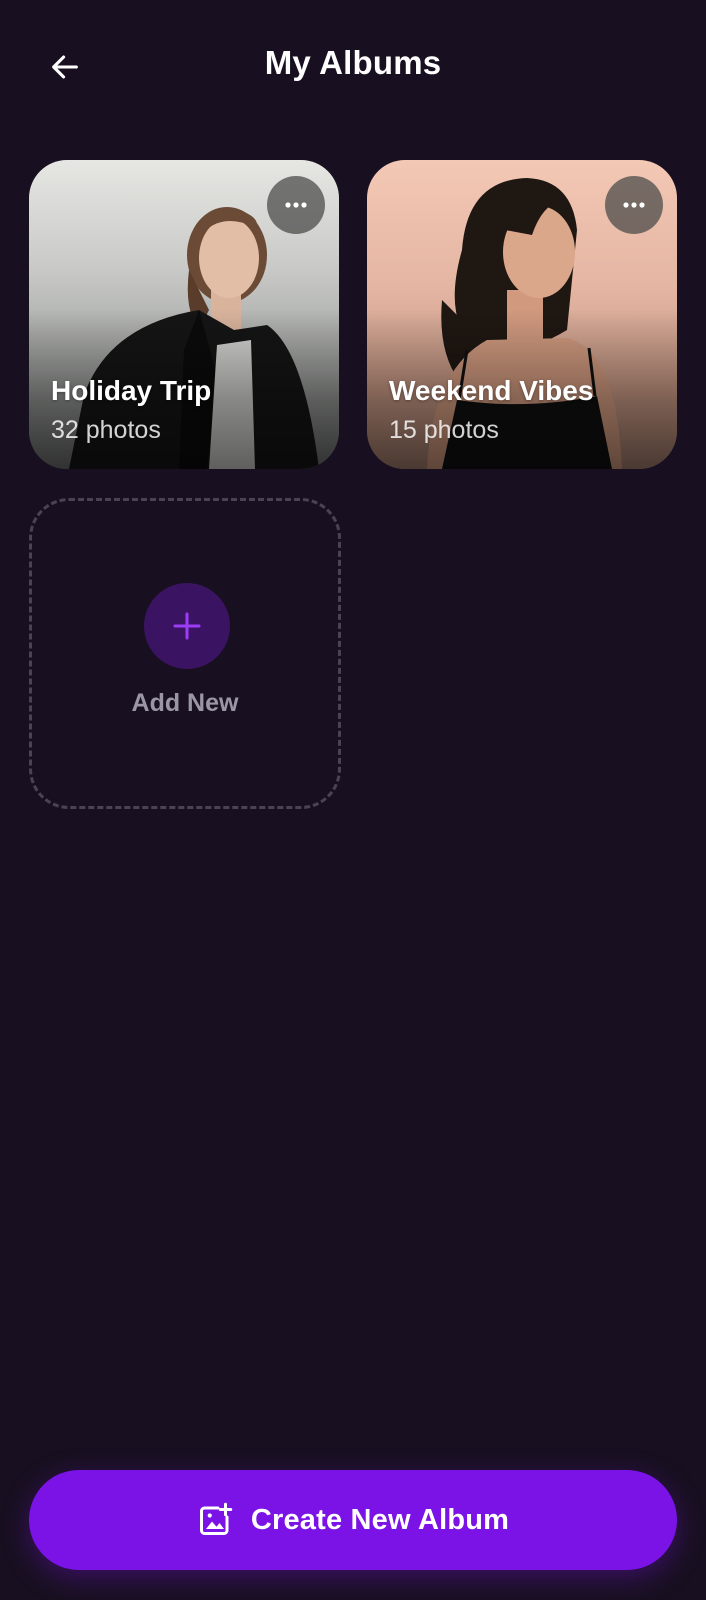  What do you see at coordinates (106, 430) in the screenshot?
I see `album-photo-count: 32 photos` at bounding box center [106, 430].